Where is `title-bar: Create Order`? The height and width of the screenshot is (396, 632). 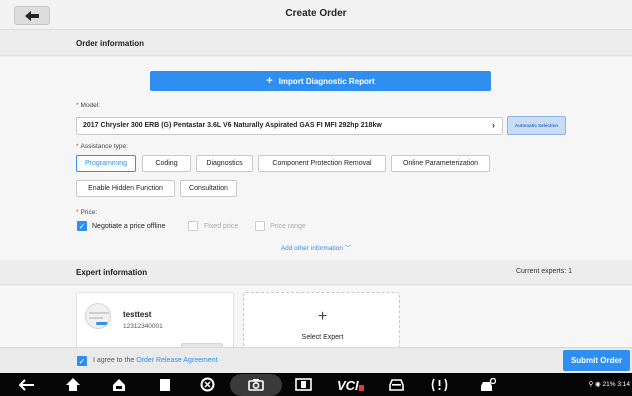 title-bar: Create Order is located at coordinates (316, 15).